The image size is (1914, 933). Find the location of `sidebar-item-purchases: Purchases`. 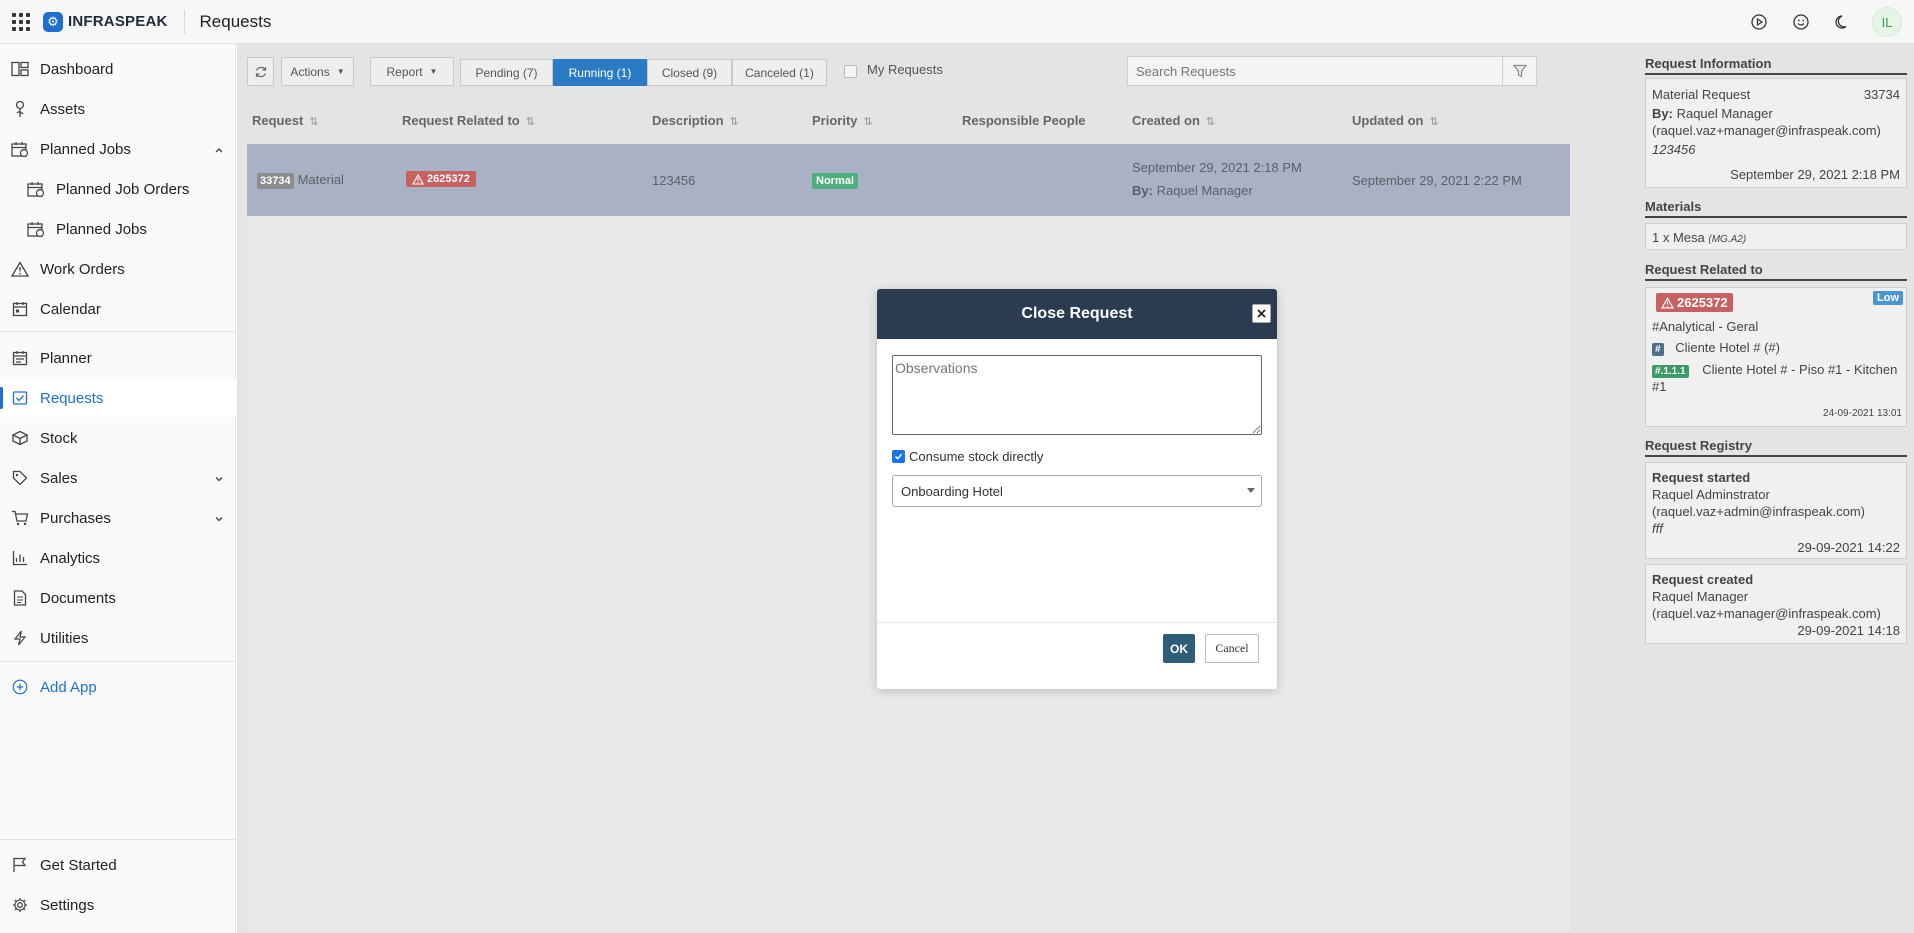

sidebar-item-purchases: Purchases is located at coordinates (118, 518).